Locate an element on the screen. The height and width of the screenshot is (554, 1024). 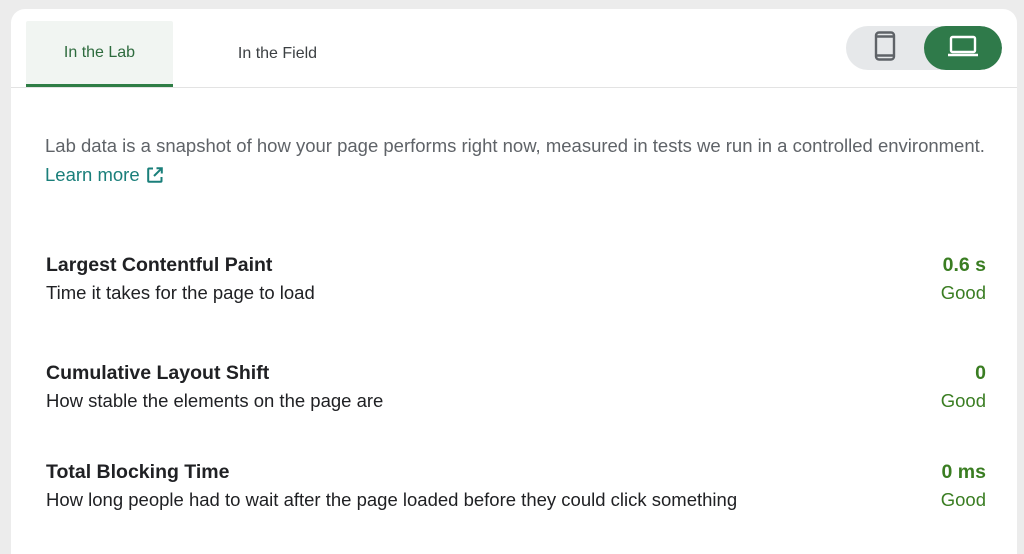
tab-label: In the Lab is located at coordinates (99, 52).